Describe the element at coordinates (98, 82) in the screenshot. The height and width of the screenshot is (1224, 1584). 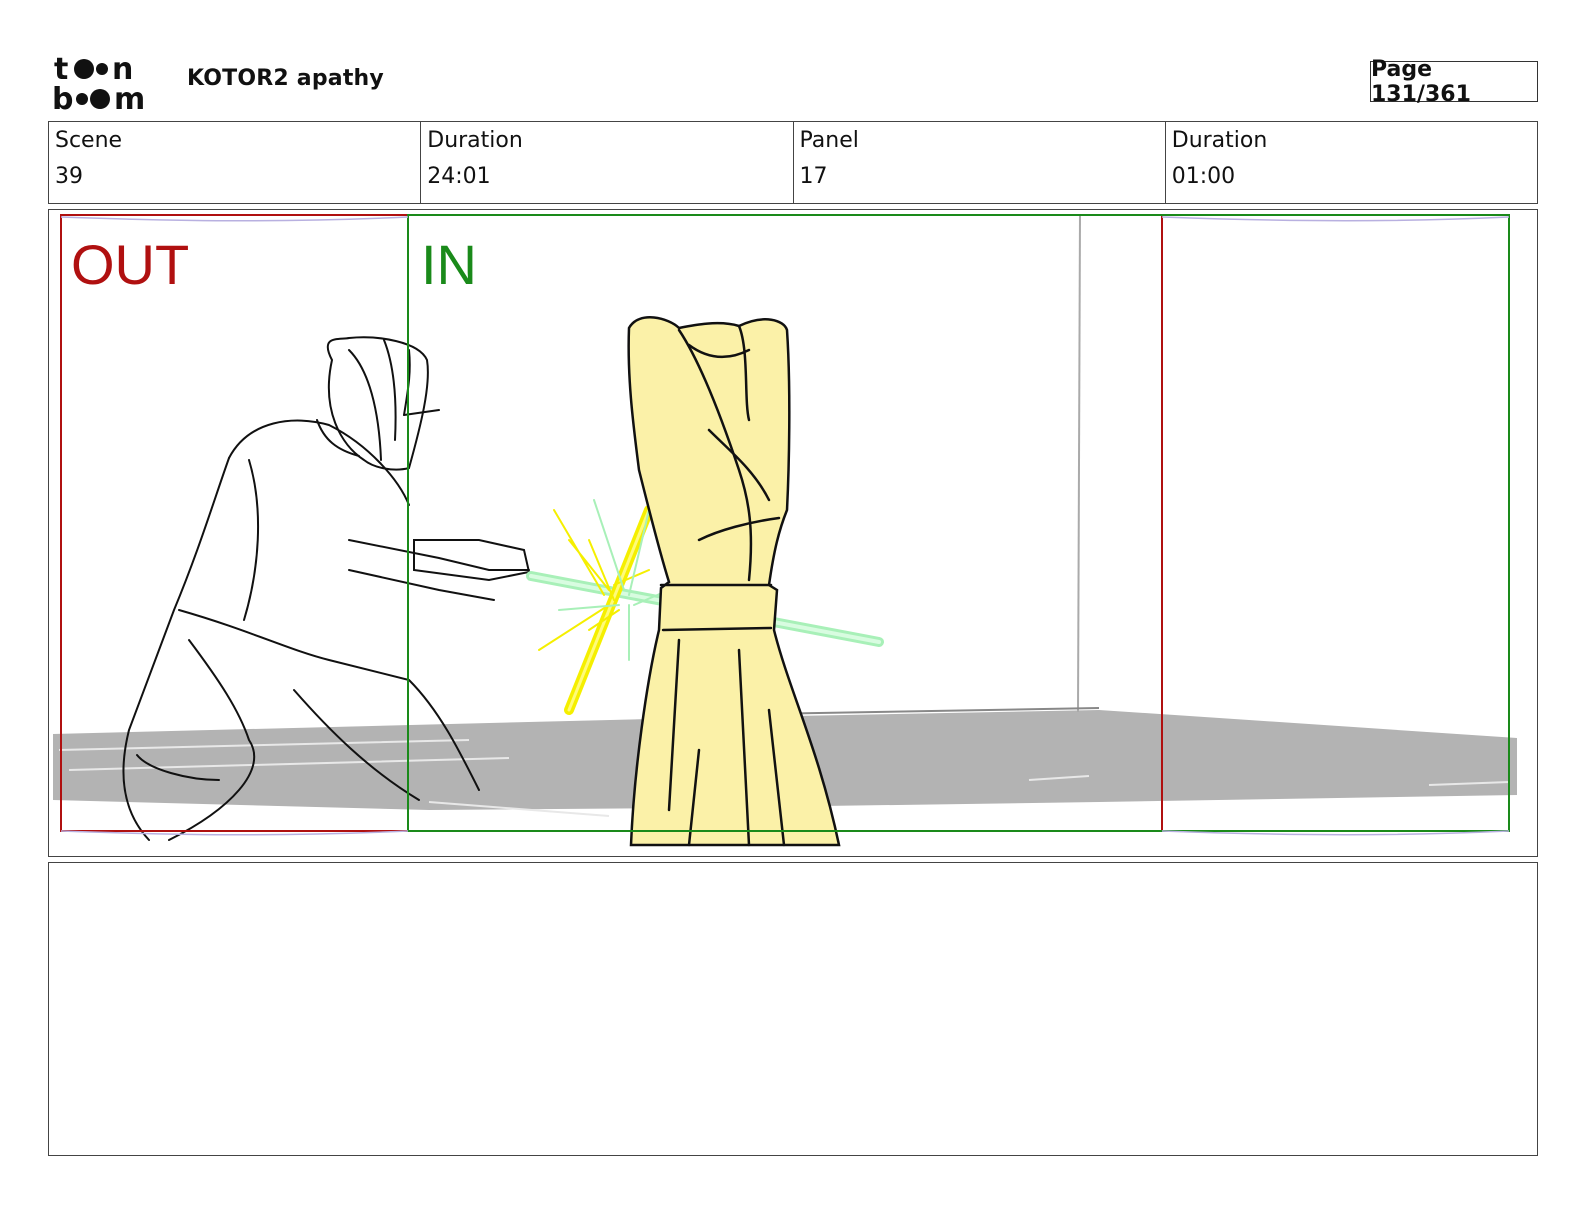
I see `toon-boom-logo-mark: t n b m` at that location.